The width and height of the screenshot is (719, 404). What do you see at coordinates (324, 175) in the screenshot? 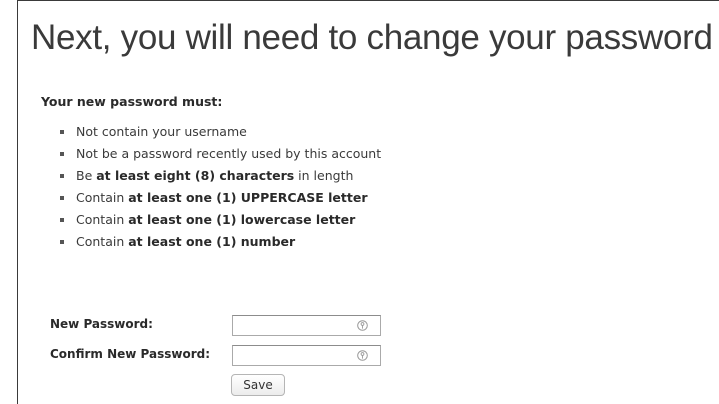
I see `requirement-text: in length` at bounding box center [324, 175].